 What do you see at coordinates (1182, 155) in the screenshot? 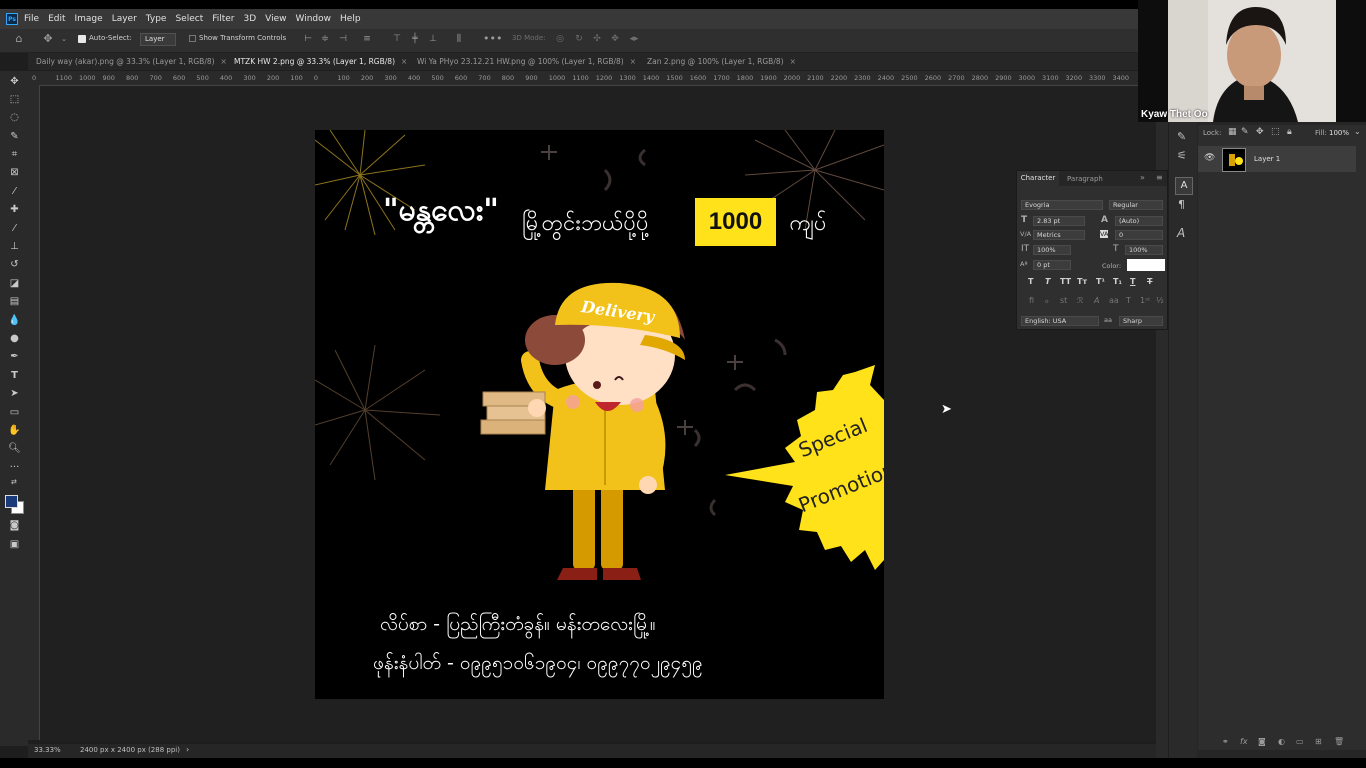
I see `adjustments-icon: ⚟` at bounding box center [1182, 155].